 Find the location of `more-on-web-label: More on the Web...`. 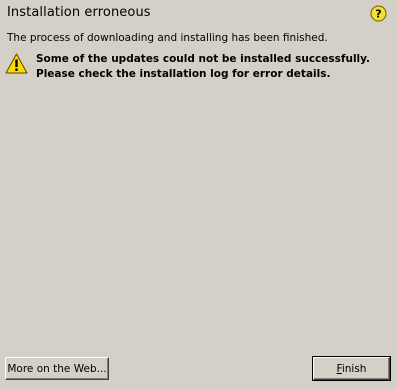

more-on-web-label: More on the Web... is located at coordinates (57, 368).